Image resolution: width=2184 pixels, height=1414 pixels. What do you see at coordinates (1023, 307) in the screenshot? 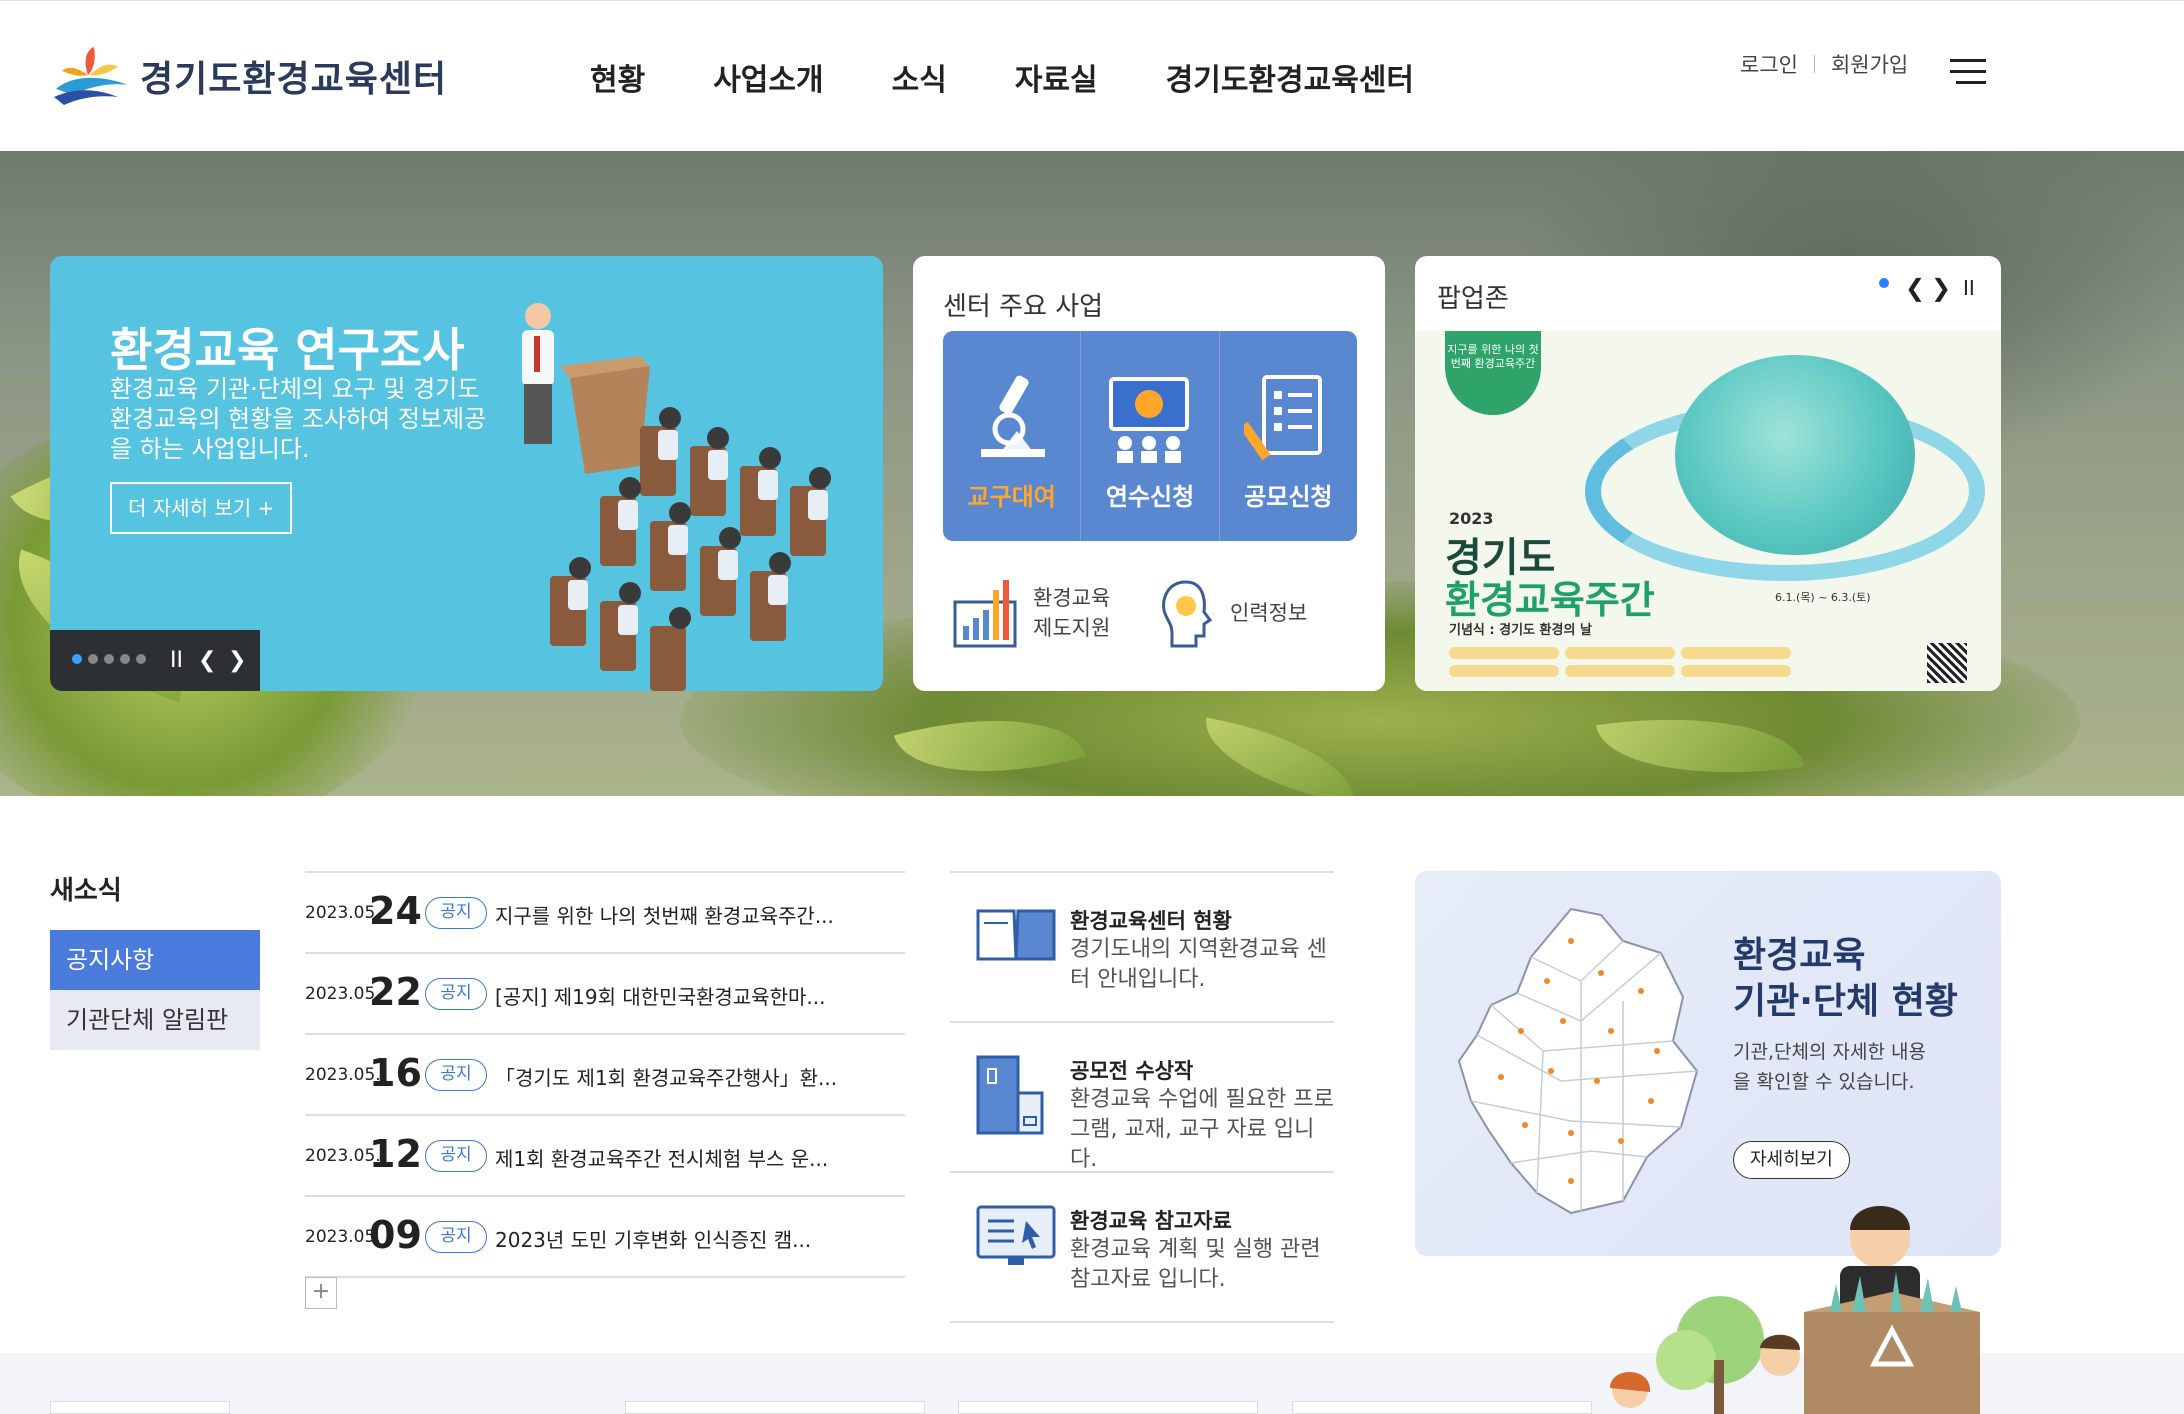
I see `business-title: 센터 주요 사업` at bounding box center [1023, 307].